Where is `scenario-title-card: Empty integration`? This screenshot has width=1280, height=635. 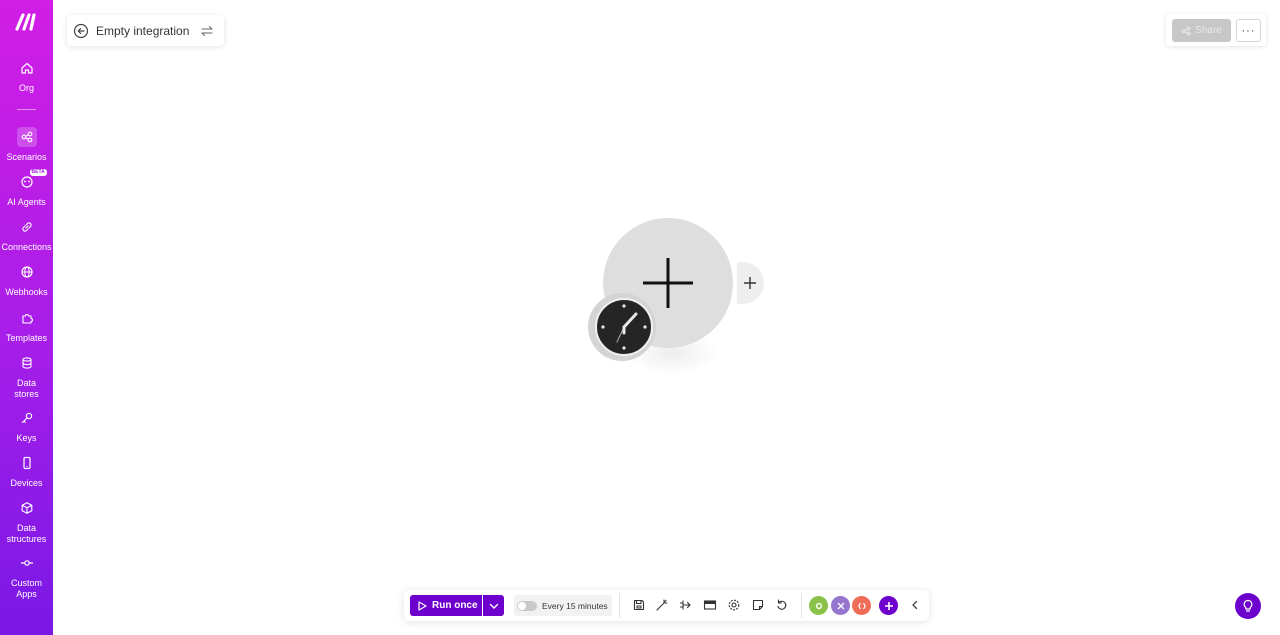 scenario-title-card: Empty integration is located at coordinates (145, 30).